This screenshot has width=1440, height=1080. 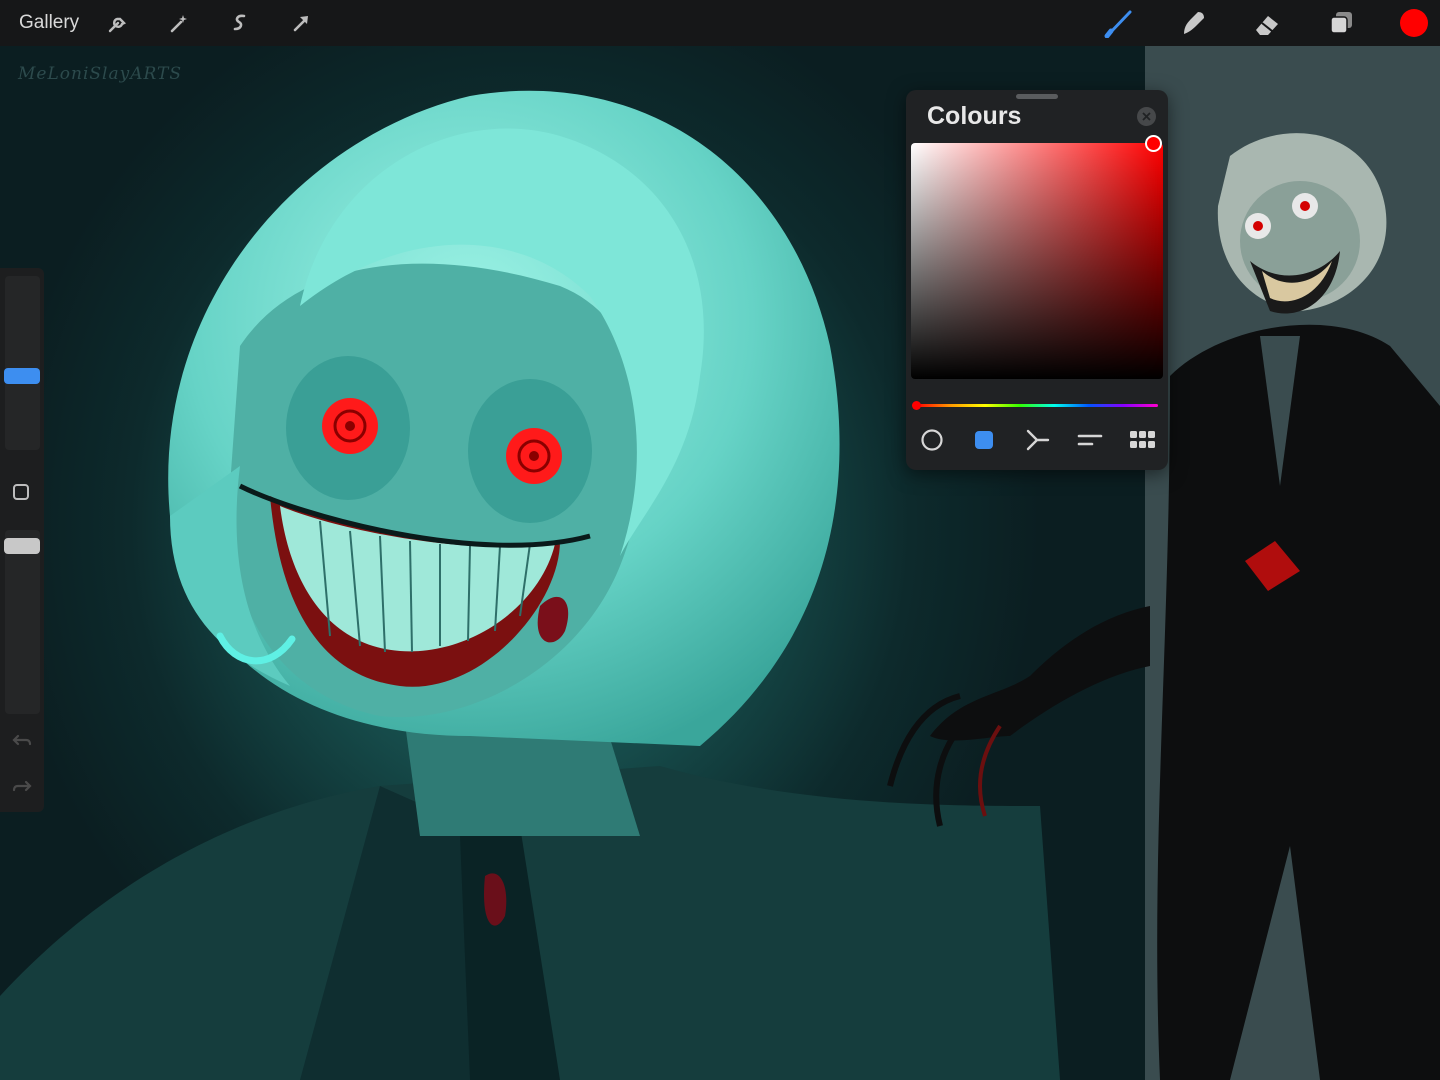 I want to click on harmony-icon, so click(x=1038, y=440).